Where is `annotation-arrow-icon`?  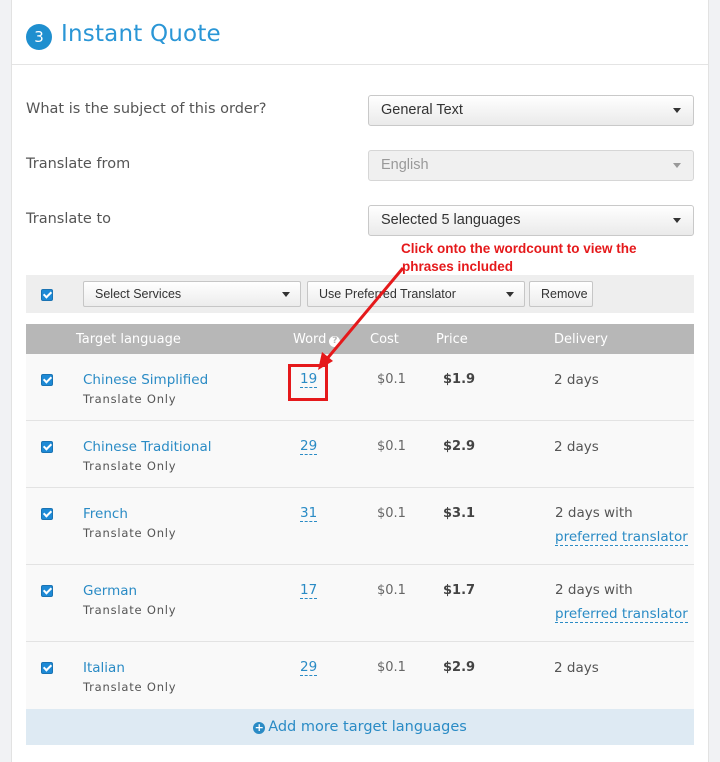
annotation-arrow-icon is located at coordinates (361, 318).